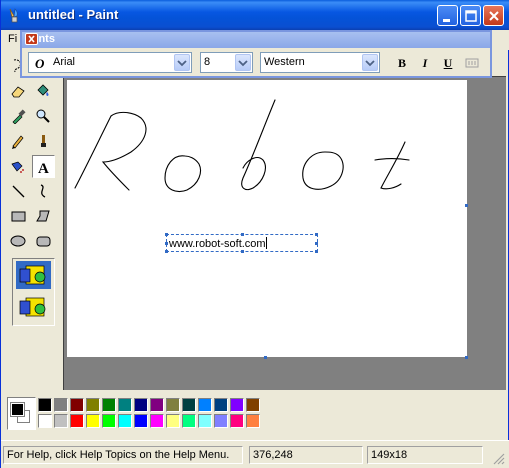 This screenshot has width=509, height=468. I want to click on tool-airbrush, so click(18, 166).